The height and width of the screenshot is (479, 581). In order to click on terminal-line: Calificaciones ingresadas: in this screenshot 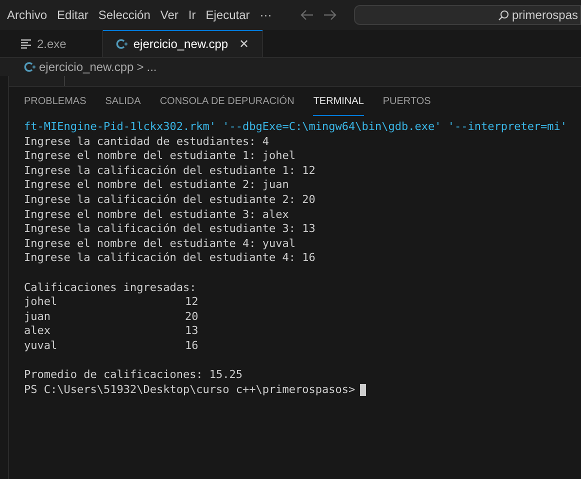, I will do `click(110, 288)`.